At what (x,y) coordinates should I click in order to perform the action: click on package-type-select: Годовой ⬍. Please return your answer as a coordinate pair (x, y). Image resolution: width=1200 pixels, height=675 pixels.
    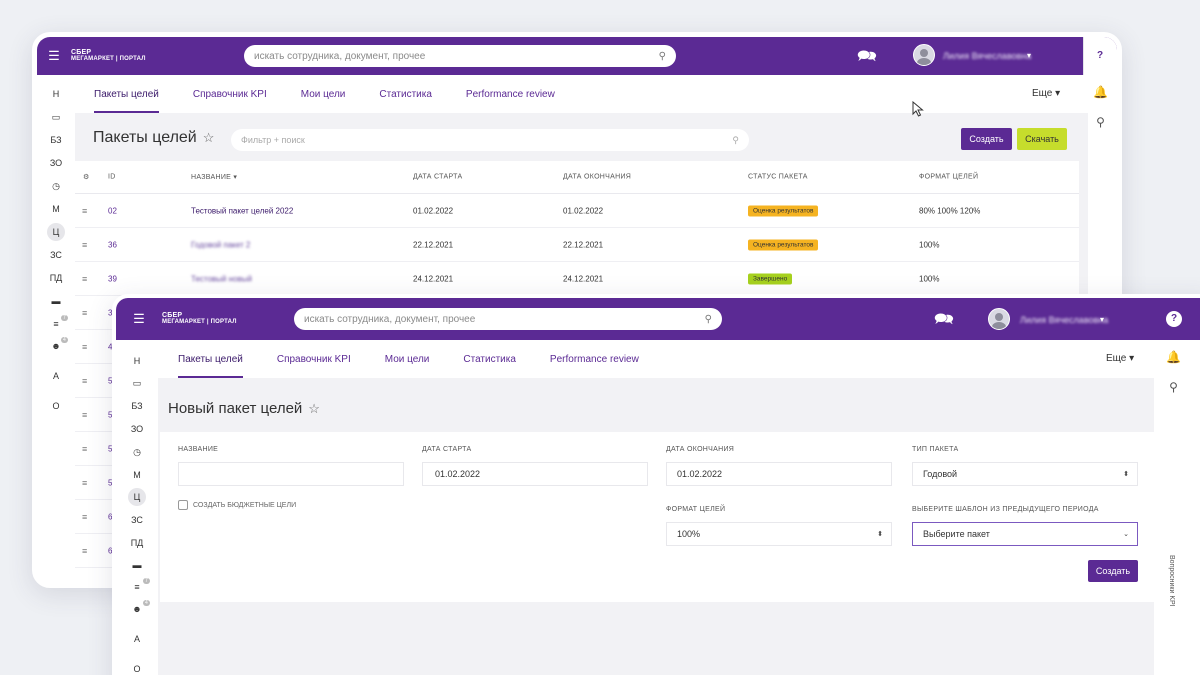
    Looking at the image, I should click on (1025, 474).